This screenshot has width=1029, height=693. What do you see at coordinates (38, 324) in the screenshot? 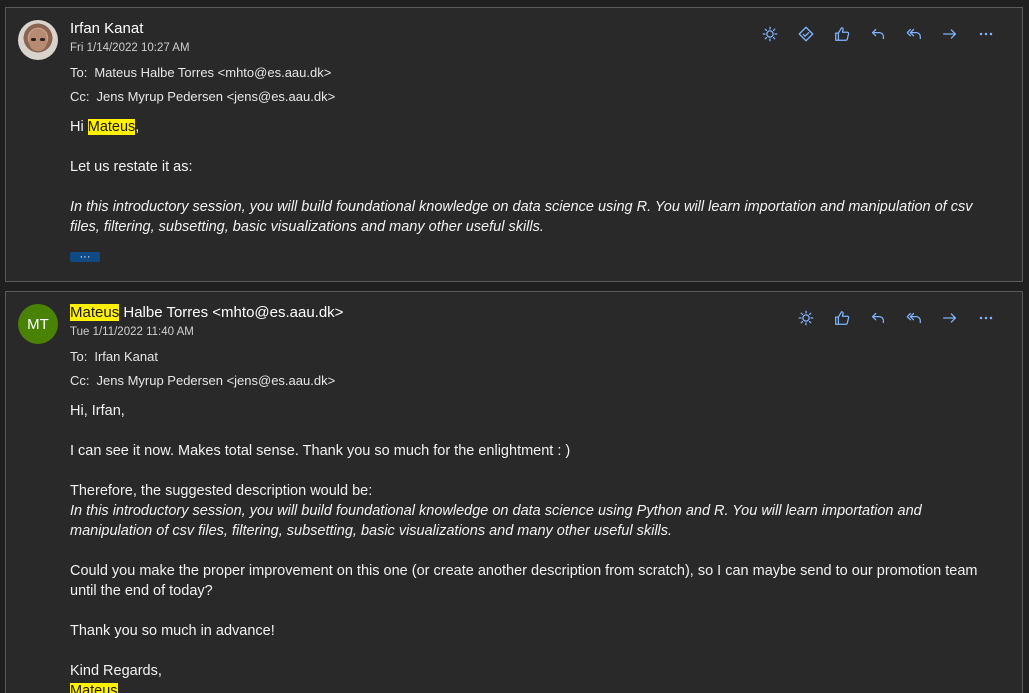
I see `sender-avatar: MT` at bounding box center [38, 324].